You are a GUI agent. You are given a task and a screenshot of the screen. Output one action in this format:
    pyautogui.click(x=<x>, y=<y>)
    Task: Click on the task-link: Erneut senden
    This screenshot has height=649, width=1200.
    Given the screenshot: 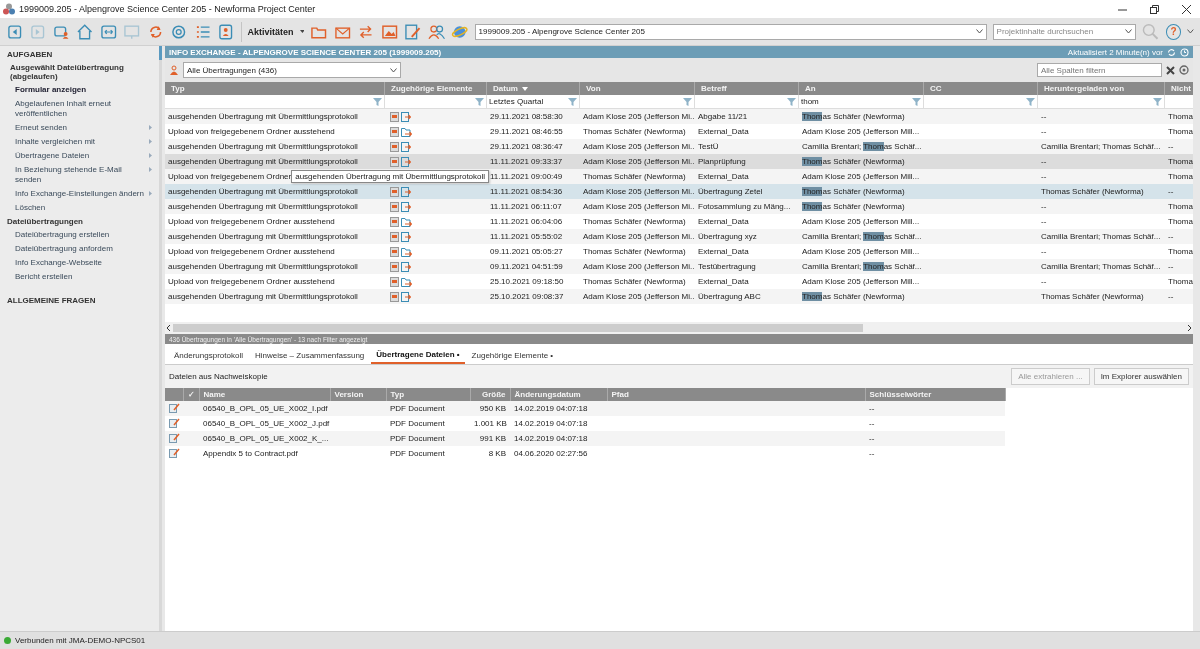 What is the action you would take?
    pyautogui.click(x=83, y=128)
    